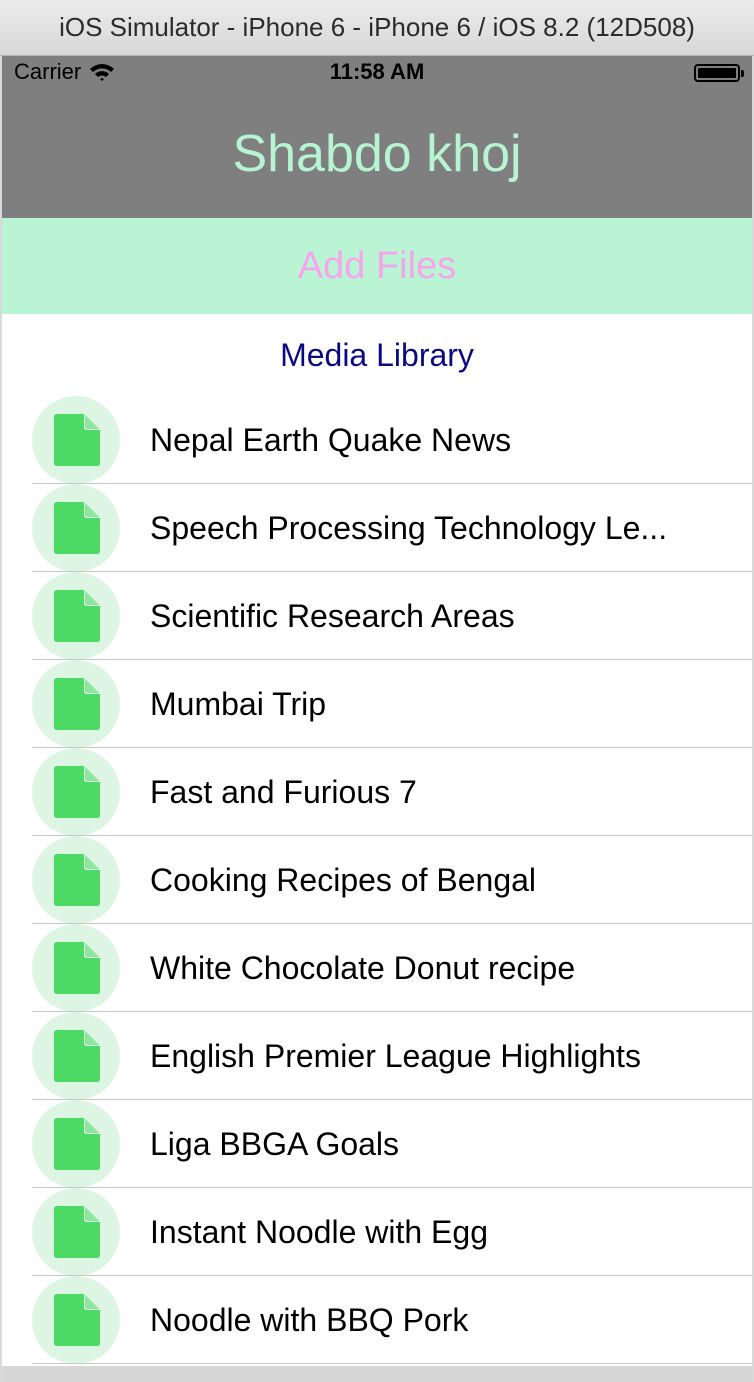  I want to click on list-item: Instant Noodle with Egg, so click(377, 1232).